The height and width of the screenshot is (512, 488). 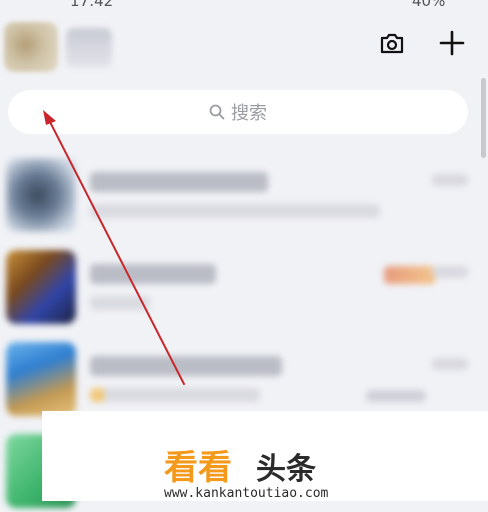 I want to click on account-name, so click(x=89, y=48).